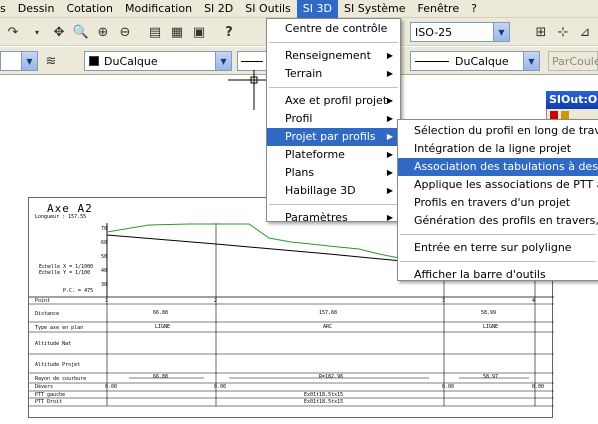 The width and height of the screenshot is (598, 424). Describe the element at coordinates (317, 9) in the screenshot. I see `menu-item-si-3d: SI 3D` at that location.